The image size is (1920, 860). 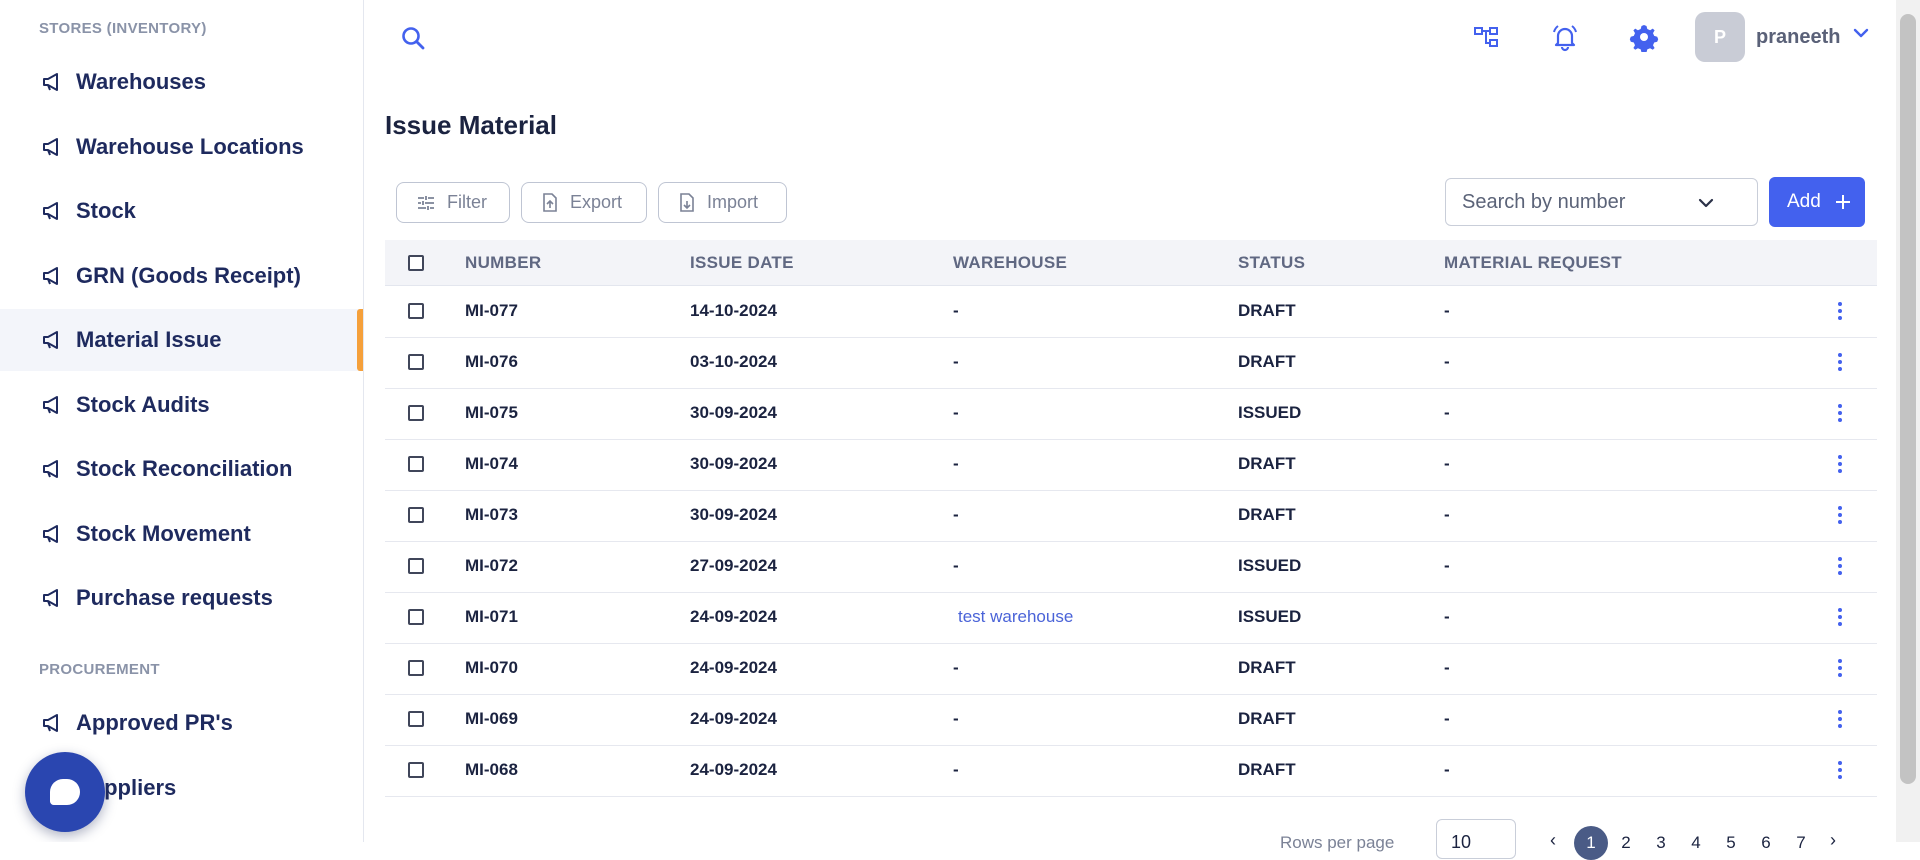 What do you see at coordinates (1798, 37) in the screenshot?
I see `username: praneeth` at bounding box center [1798, 37].